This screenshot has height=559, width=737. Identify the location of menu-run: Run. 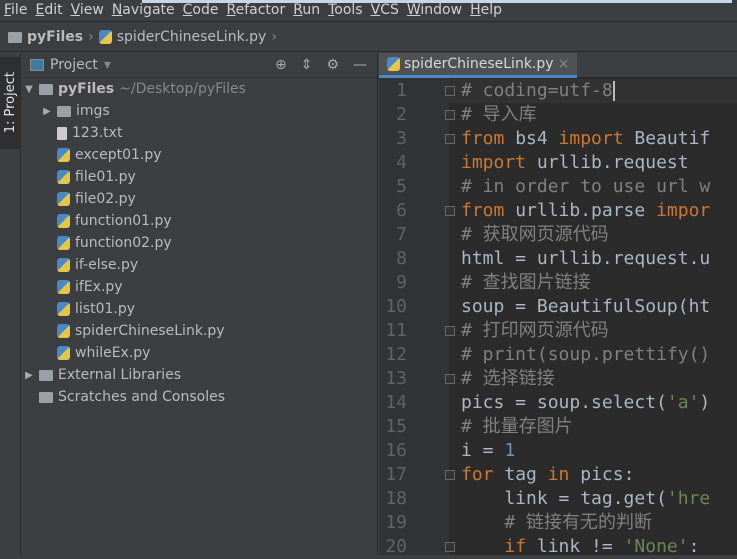
(306, 10).